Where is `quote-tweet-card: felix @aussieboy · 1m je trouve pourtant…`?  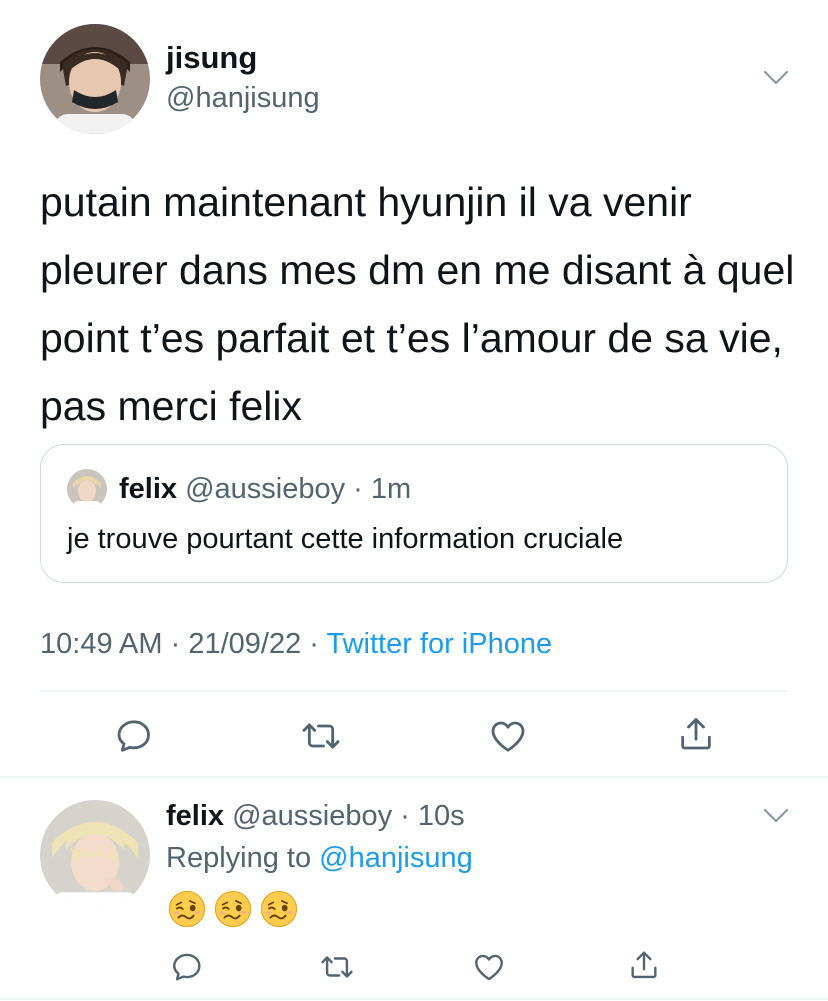
quote-tweet-card: felix @aussieboy · 1m je trouve pourtant… is located at coordinates (414, 513).